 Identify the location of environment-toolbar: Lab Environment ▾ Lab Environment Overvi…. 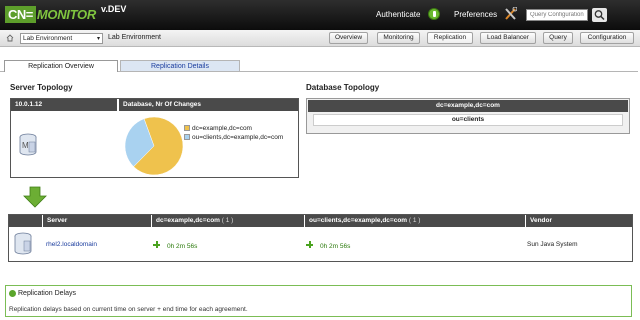
(320, 38).